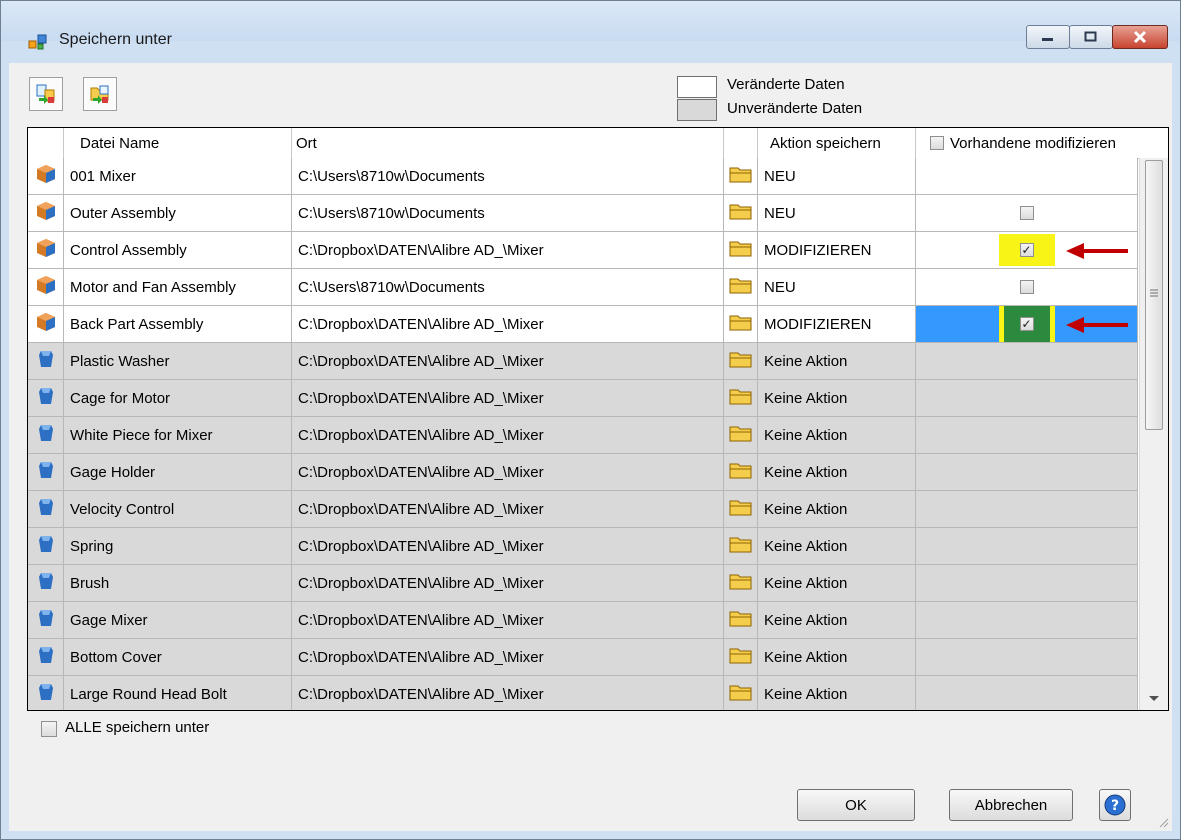 The image size is (1181, 840). I want to click on file-name-cell: Motor and Fan Assembly, so click(178, 287).